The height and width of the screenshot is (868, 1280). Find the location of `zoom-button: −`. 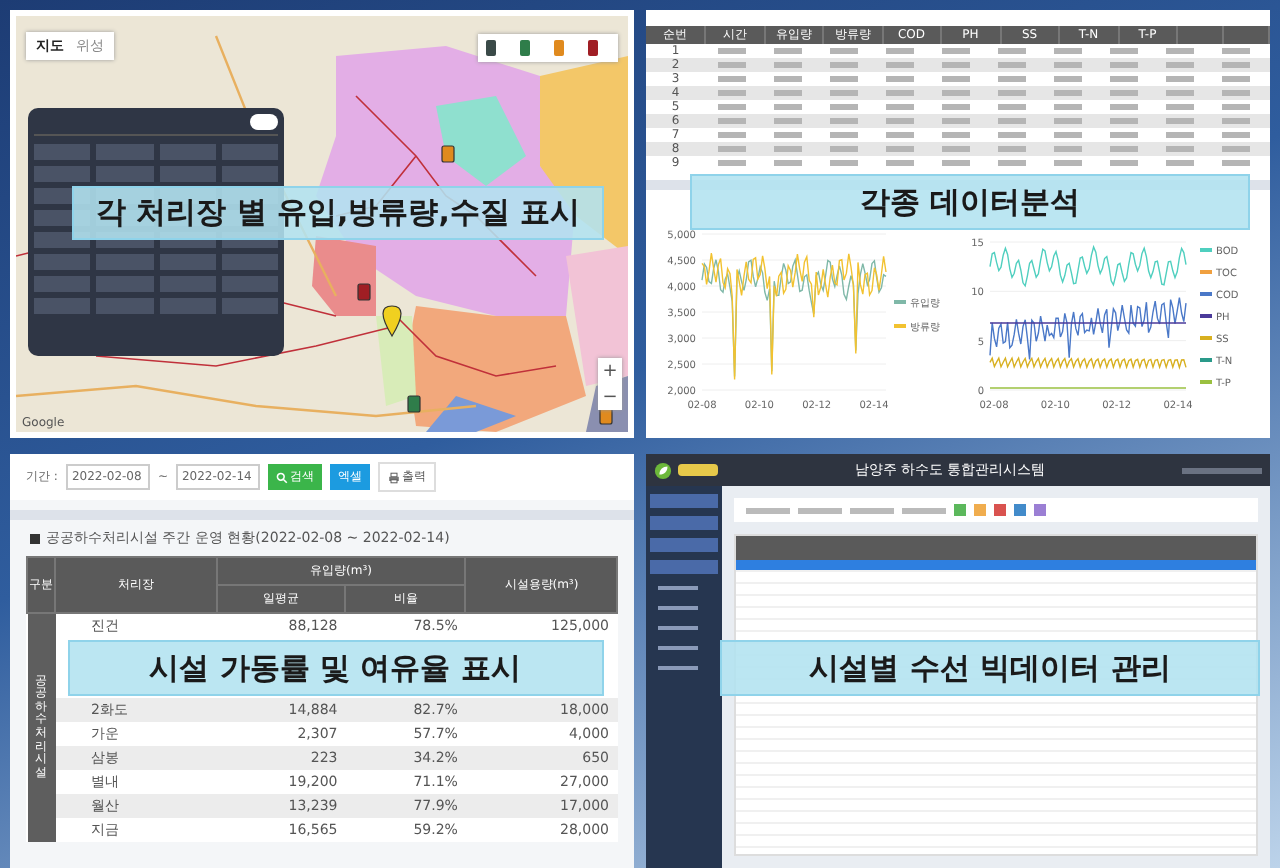

zoom-button: − is located at coordinates (610, 397).